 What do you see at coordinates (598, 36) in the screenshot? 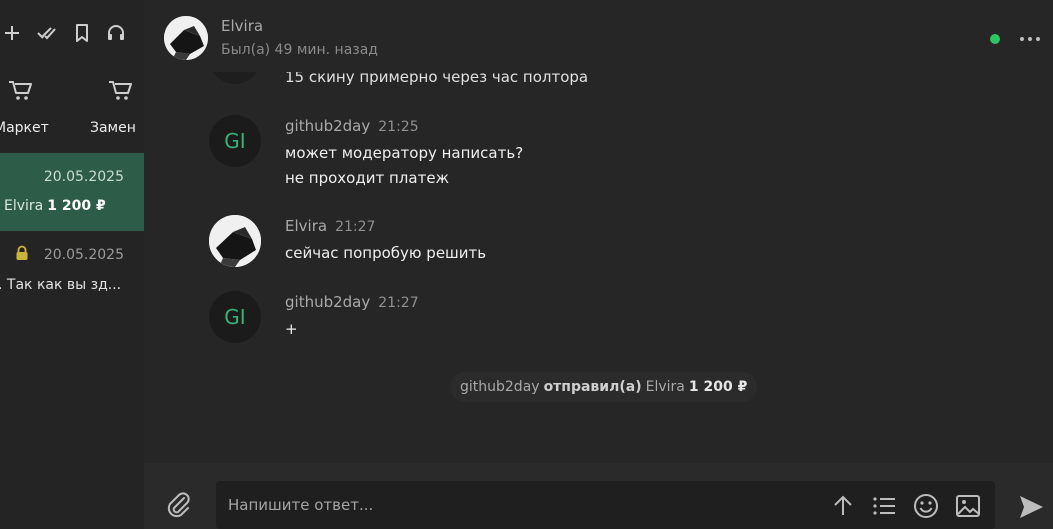
I see `chat-header: Elvira Был(а) 49 мин. назад` at bounding box center [598, 36].